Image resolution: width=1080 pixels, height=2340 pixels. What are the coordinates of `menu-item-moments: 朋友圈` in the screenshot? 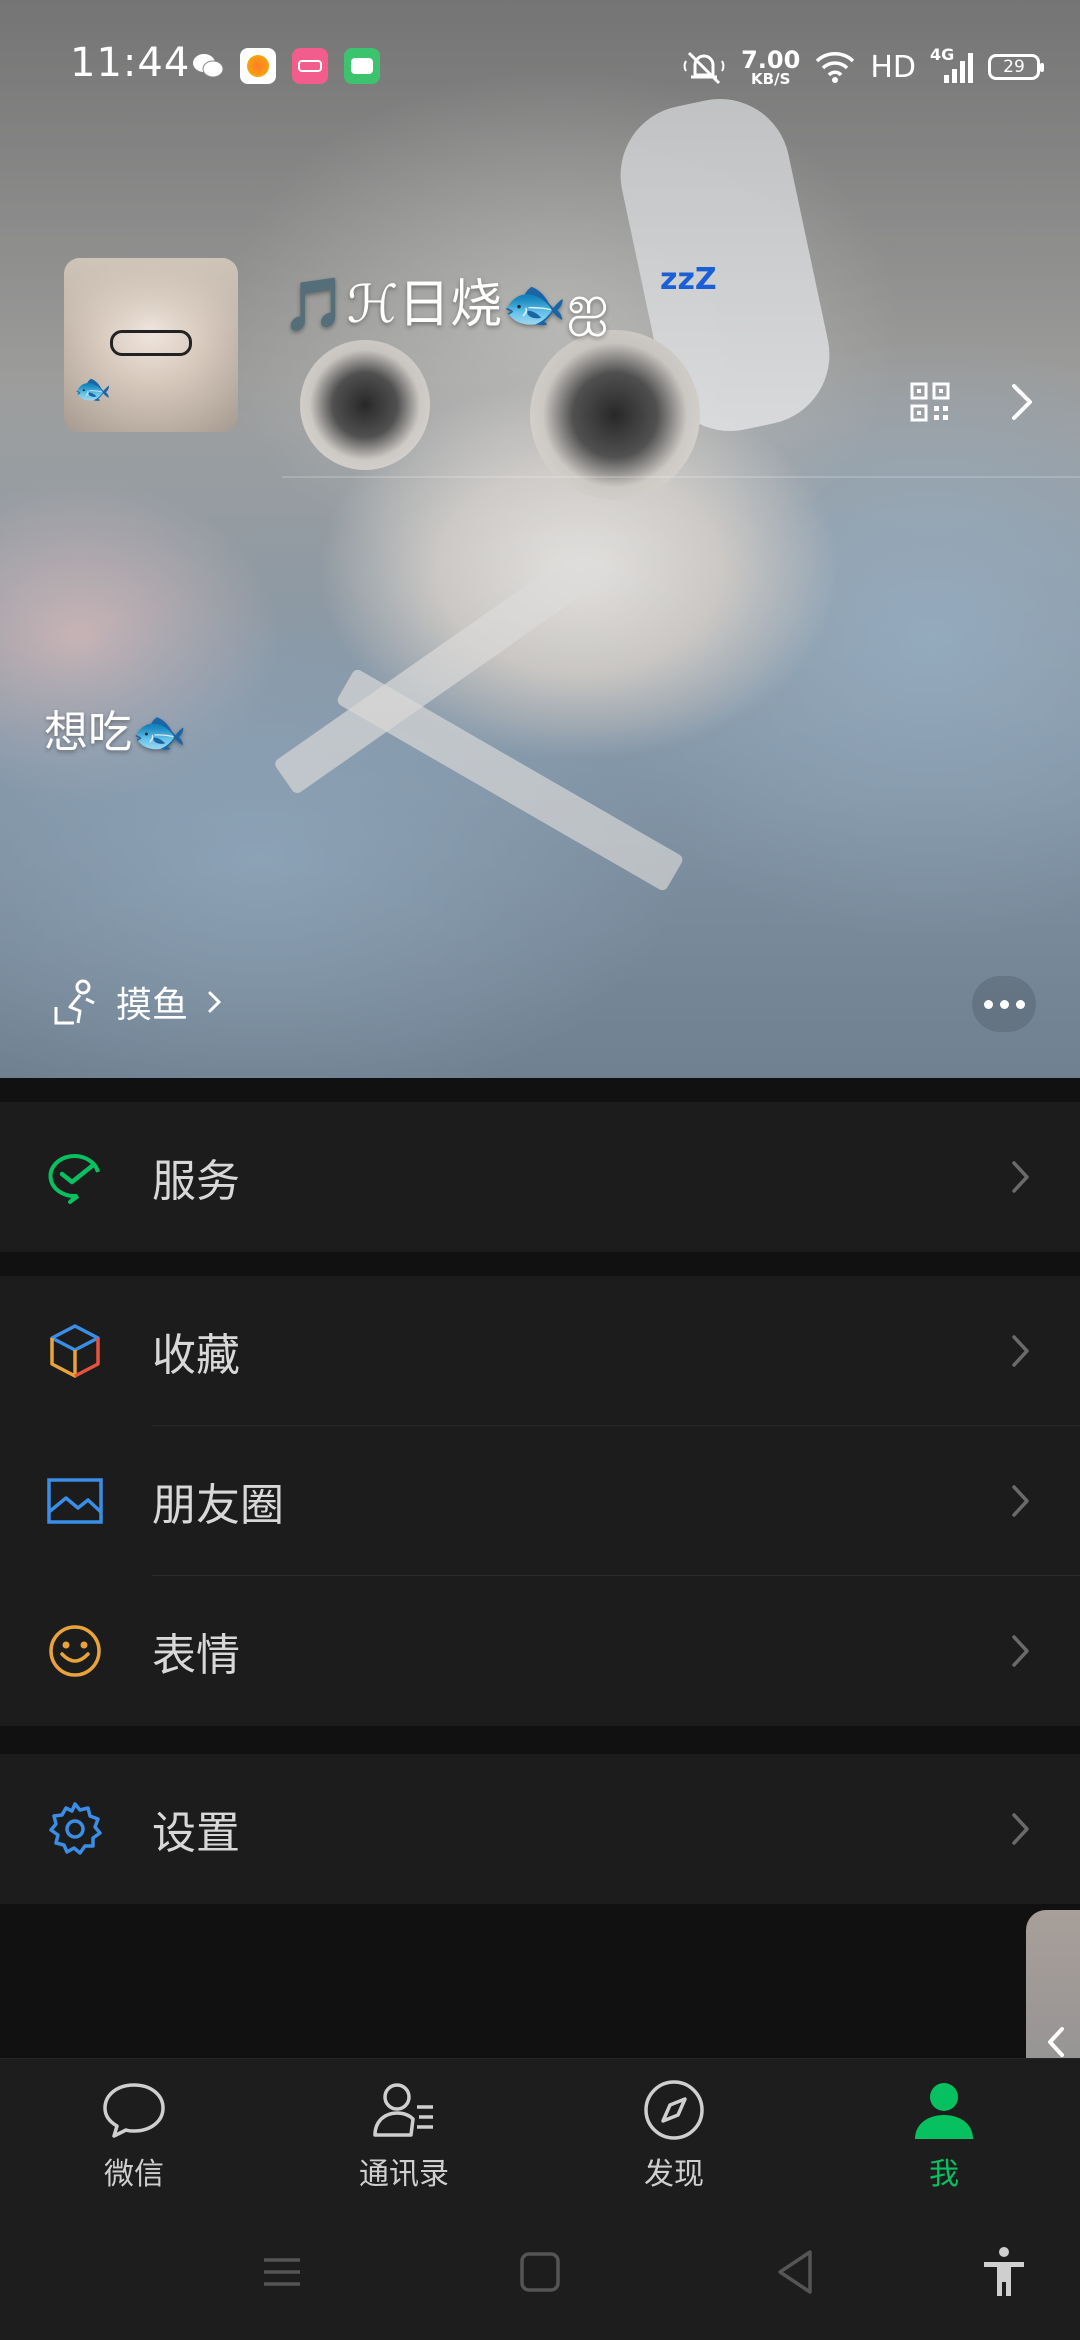 It's located at (540, 1501).